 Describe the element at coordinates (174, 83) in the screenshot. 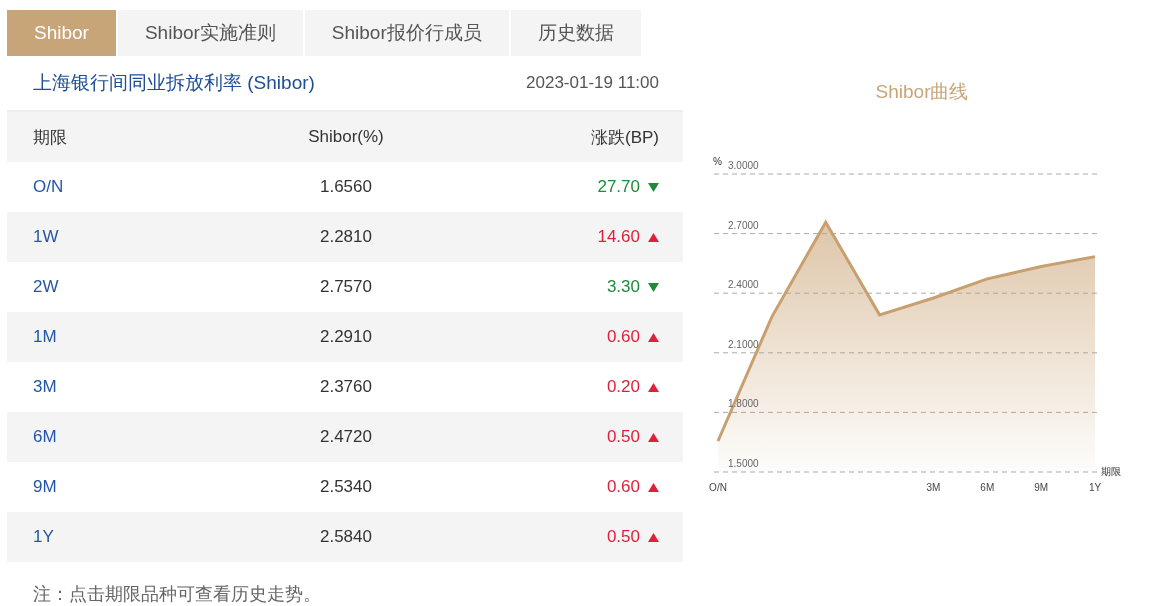

I see `table-title: 上海银行间同业拆放利率 (Shibor)` at that location.